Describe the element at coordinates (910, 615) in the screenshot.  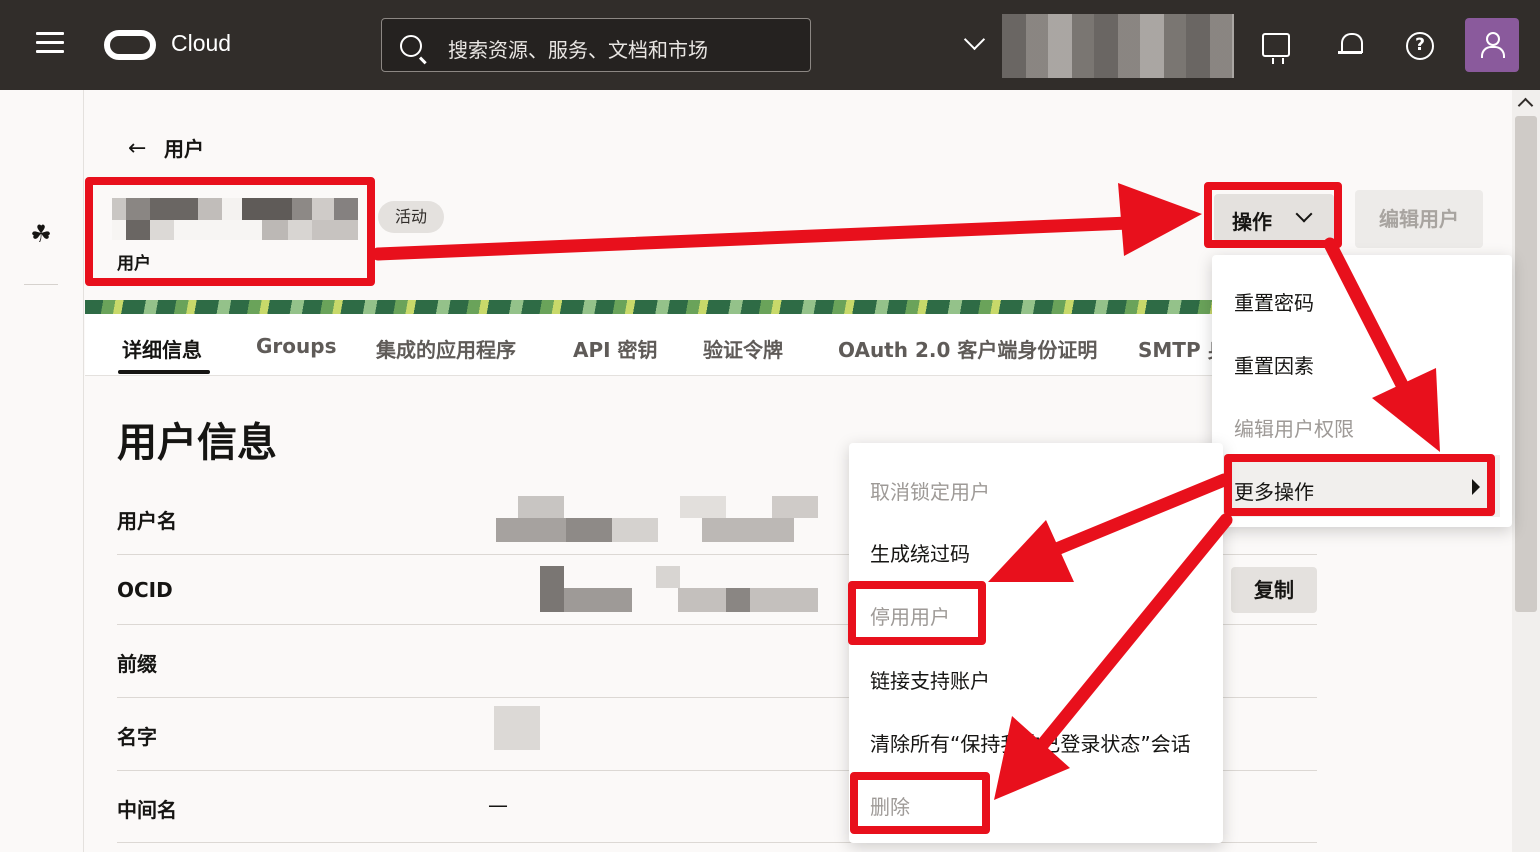
I see `menu-item-deactivate-user: 停用用户` at that location.